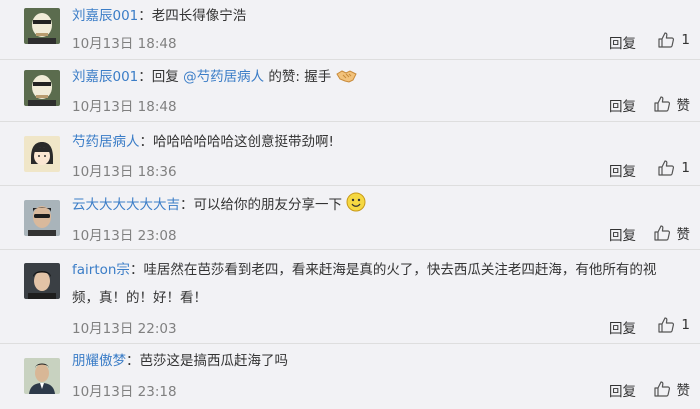 The width and height of the screenshot is (700, 409). I want to click on comment-text-continued: 频，真！的！好！看！, so click(139, 298).